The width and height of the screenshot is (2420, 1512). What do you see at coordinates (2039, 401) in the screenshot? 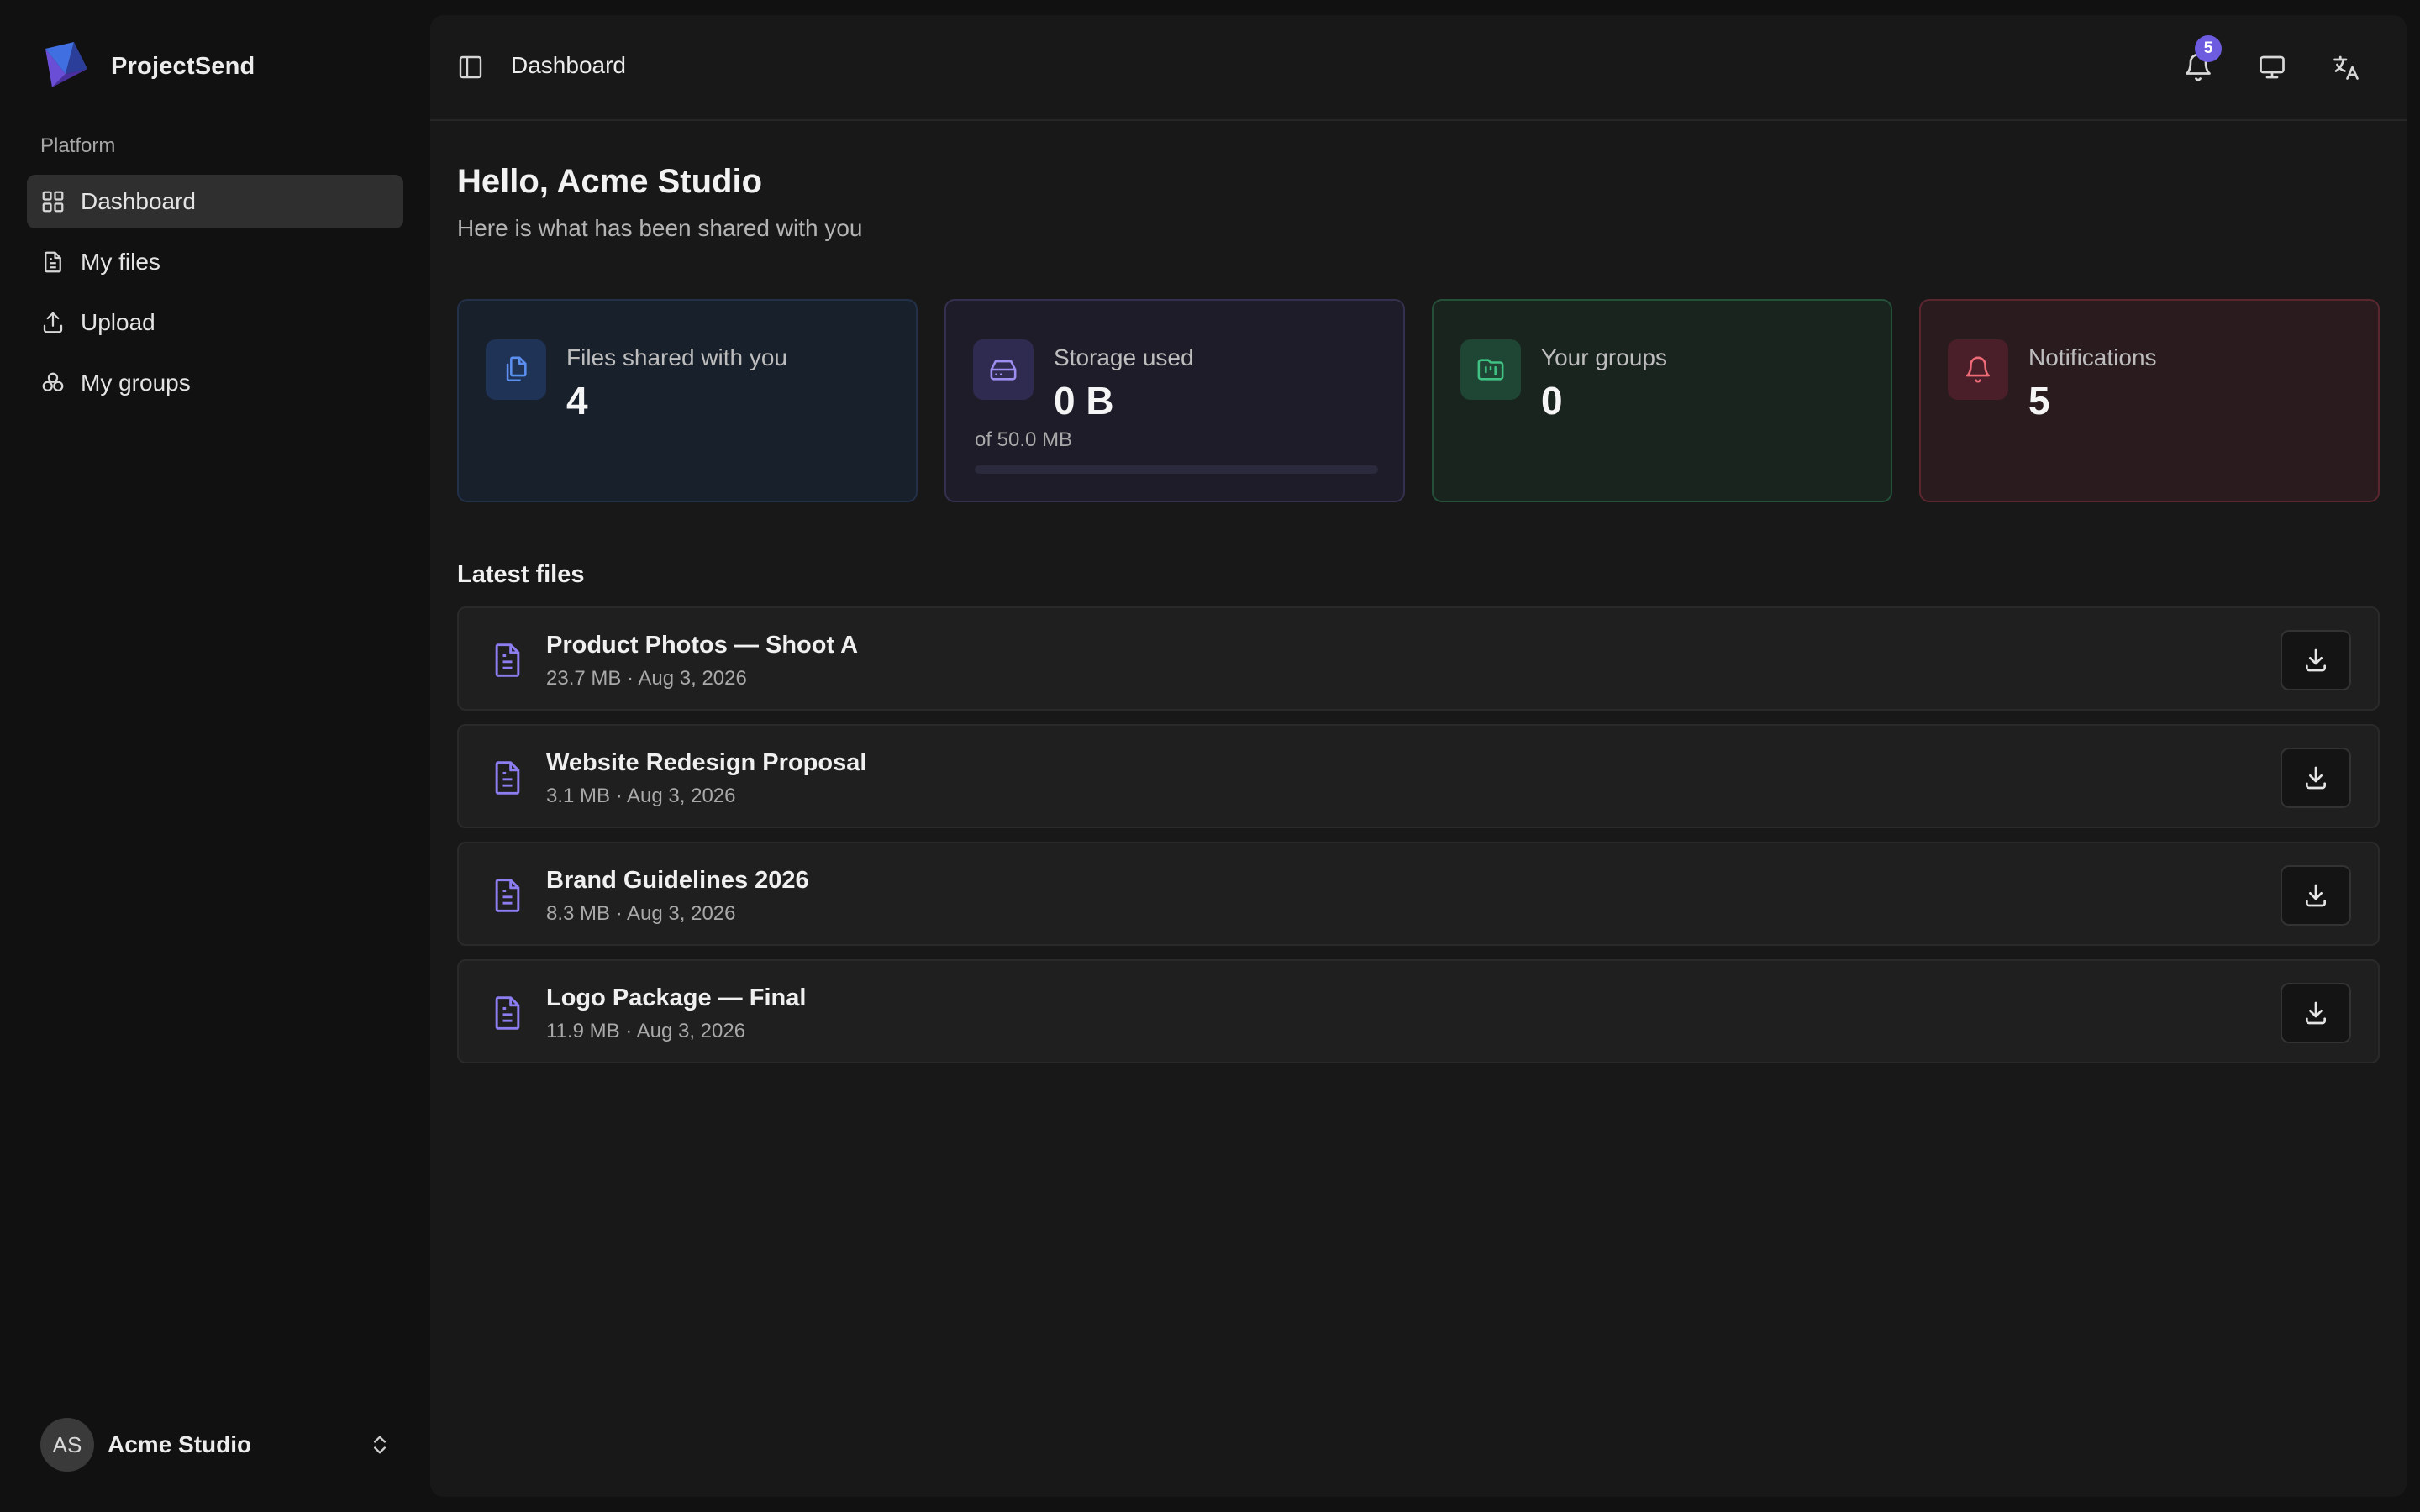
I see `stat-value: 5` at bounding box center [2039, 401].